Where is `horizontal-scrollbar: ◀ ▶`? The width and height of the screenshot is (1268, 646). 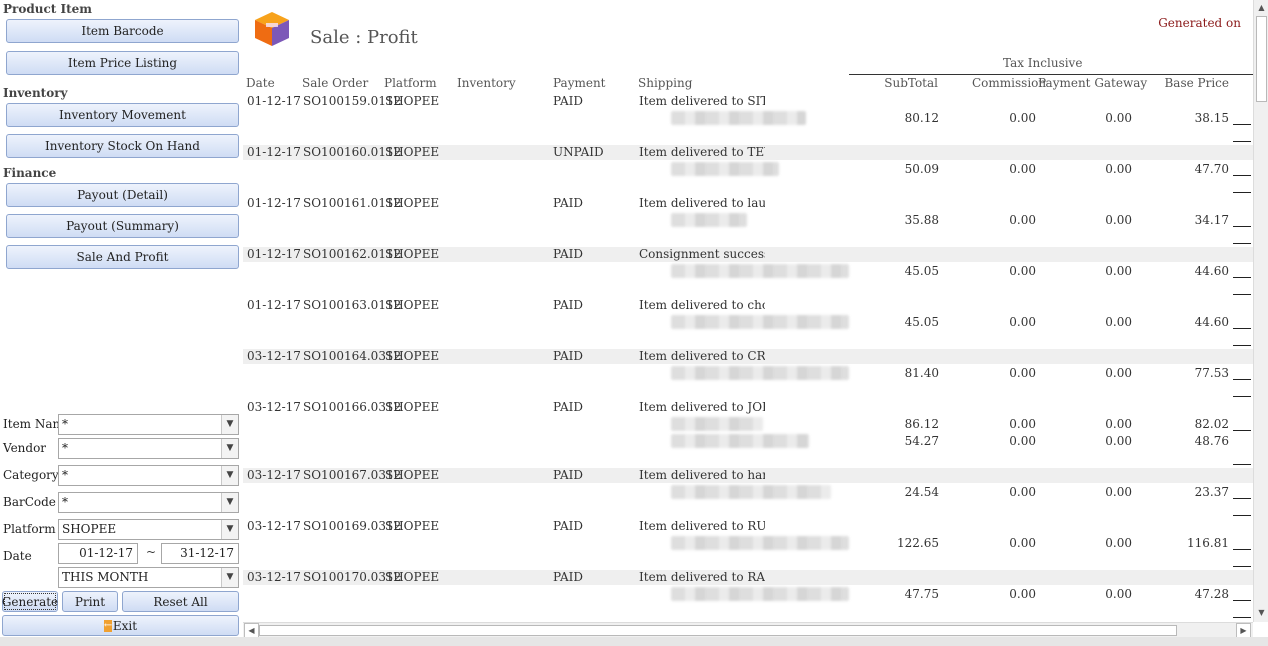
horizontal-scrollbar: ◀ ▶ is located at coordinates (748, 630).